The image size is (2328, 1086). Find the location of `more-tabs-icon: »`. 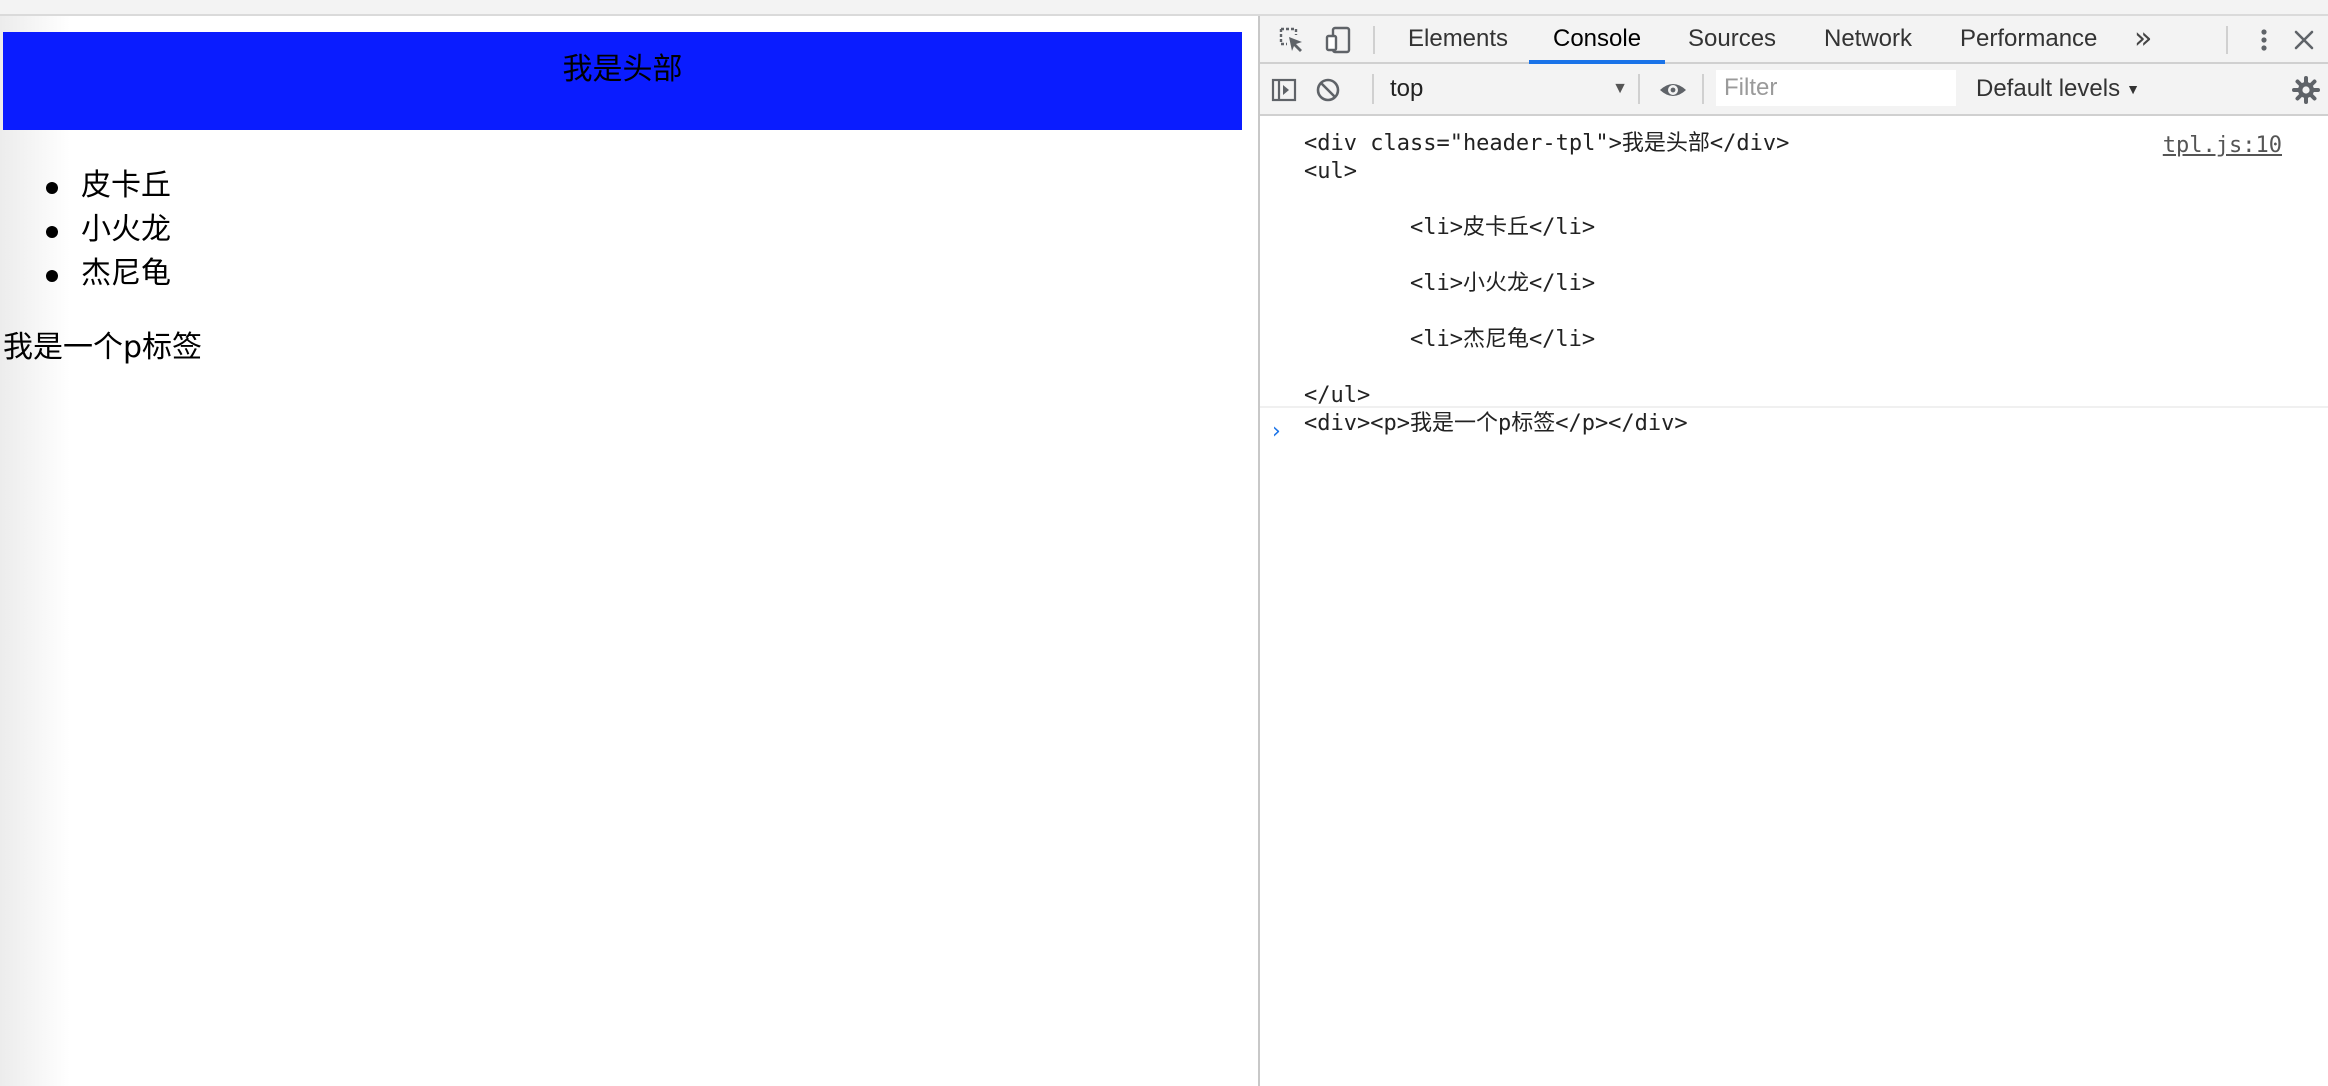

more-tabs-icon: » is located at coordinates (2143, 39).